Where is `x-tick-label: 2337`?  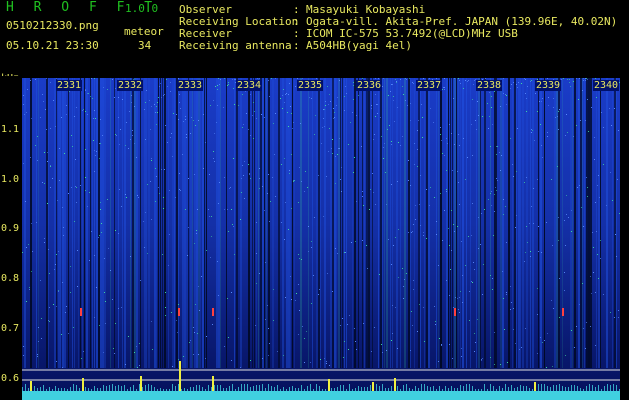
x-tick-label: 2337 is located at coordinates (429, 85).